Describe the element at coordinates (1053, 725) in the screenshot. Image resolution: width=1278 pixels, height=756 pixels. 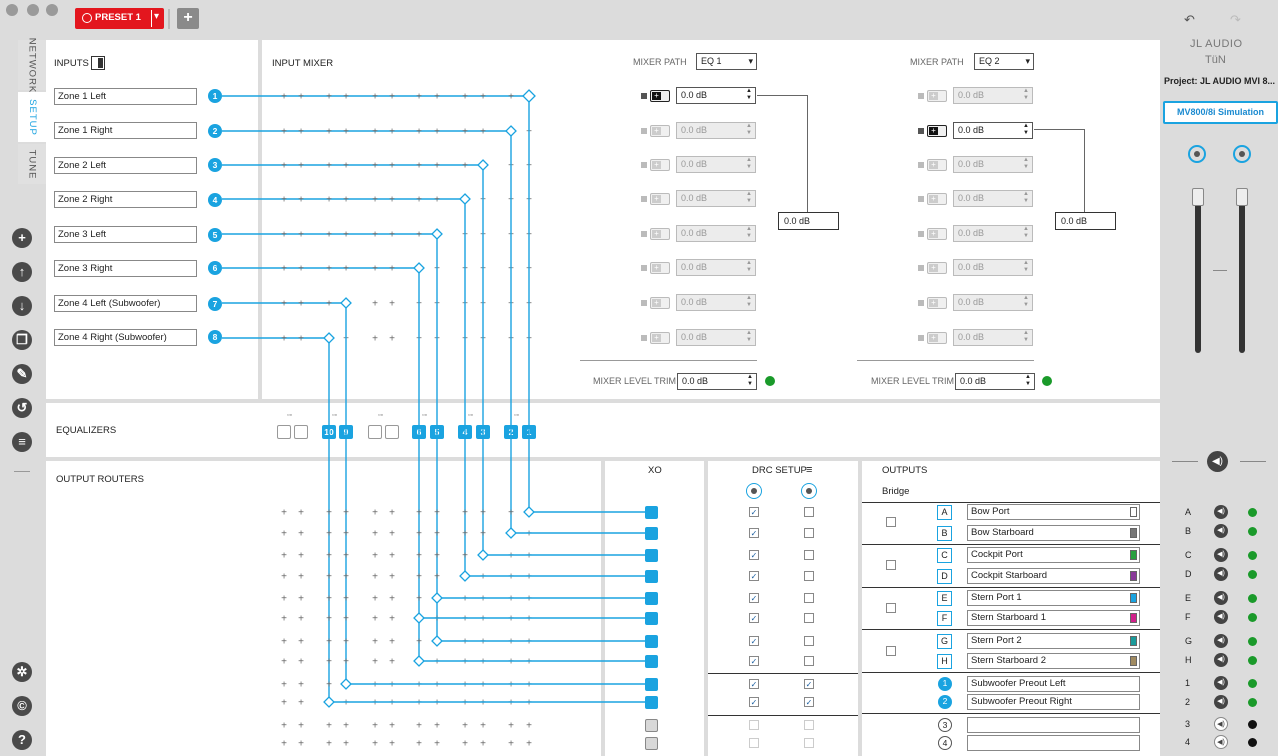
I see `output-name-field` at that location.